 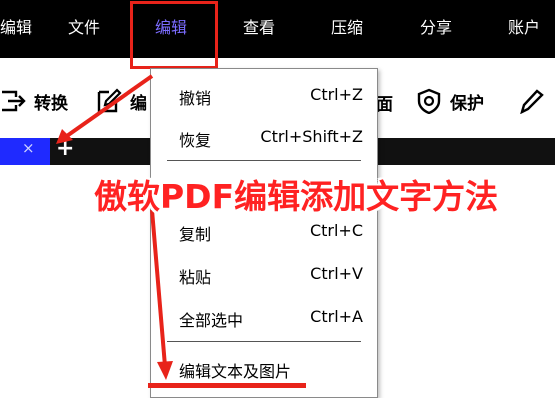 I want to click on arrow-to-tab, so click(x=108, y=107).